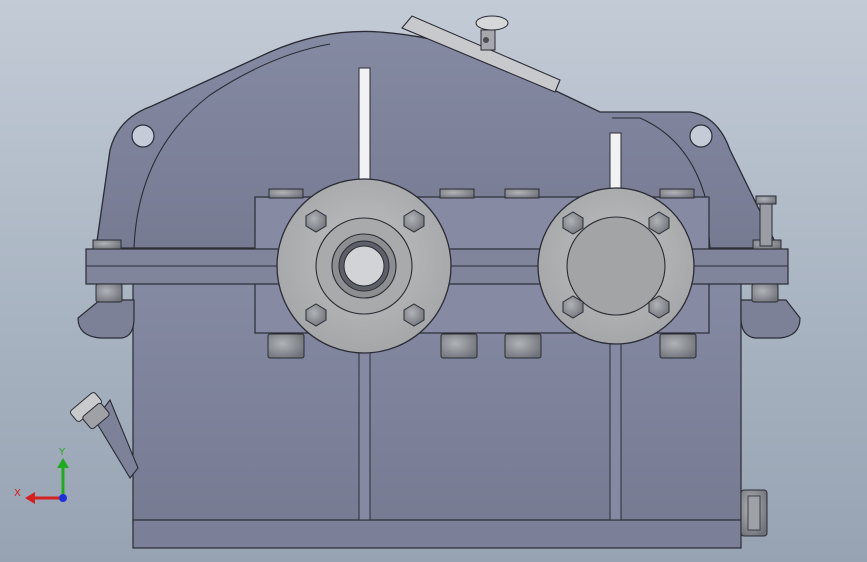 The image size is (867, 562). What do you see at coordinates (63, 498) in the screenshot?
I see `triad-z-axis` at bounding box center [63, 498].